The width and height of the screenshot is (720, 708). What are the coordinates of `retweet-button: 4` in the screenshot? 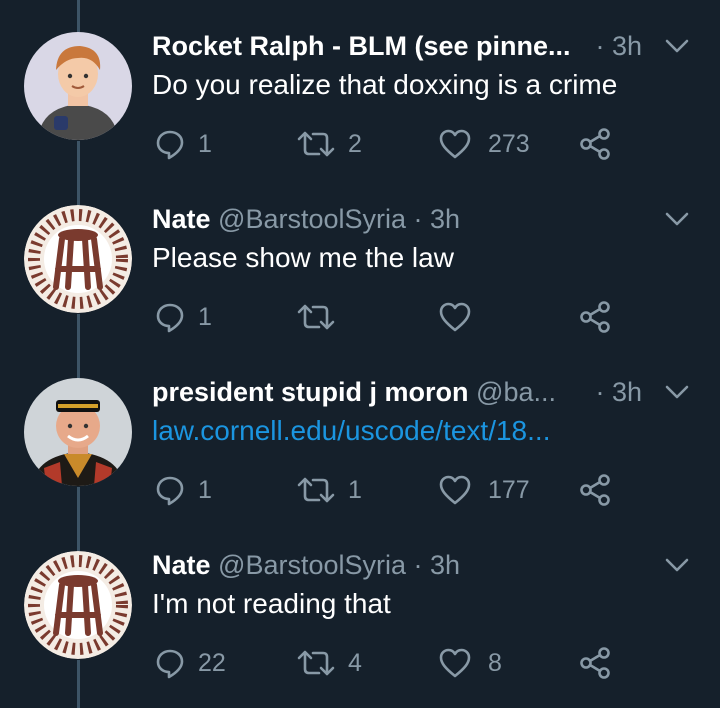 It's located at (329, 663).